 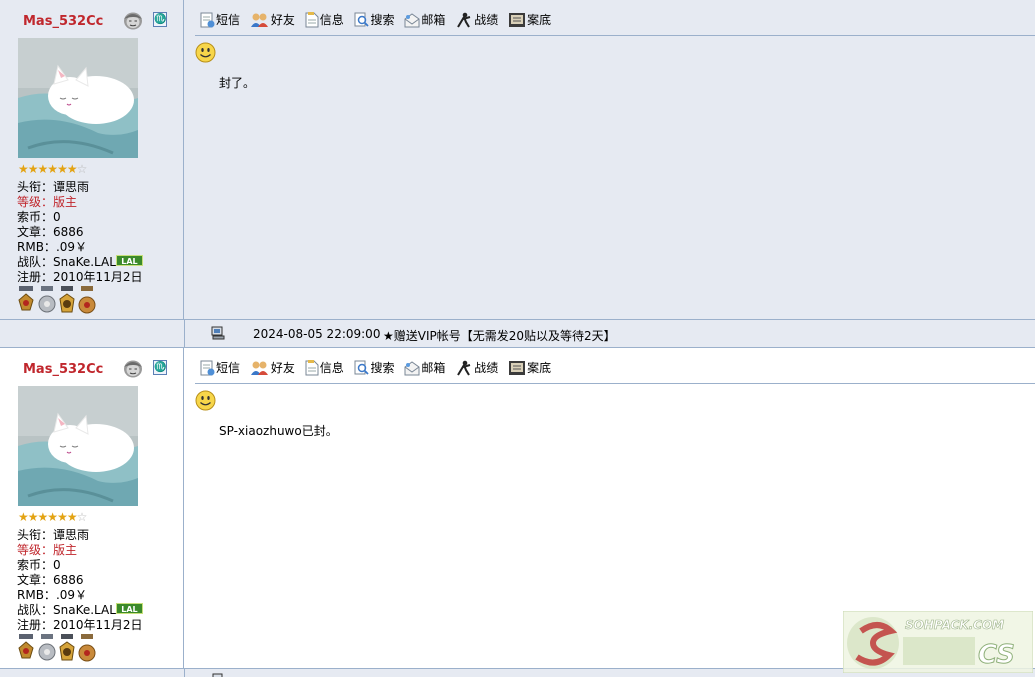 What do you see at coordinates (996, 655) in the screenshot?
I see `svg-text: CS` at bounding box center [996, 655].